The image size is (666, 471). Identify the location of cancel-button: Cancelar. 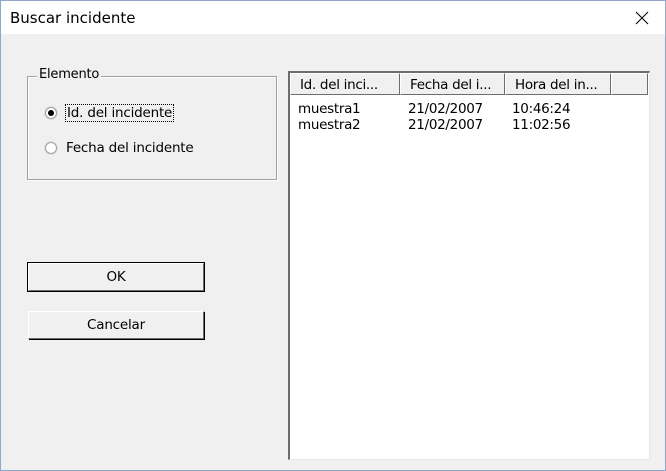
(116, 325).